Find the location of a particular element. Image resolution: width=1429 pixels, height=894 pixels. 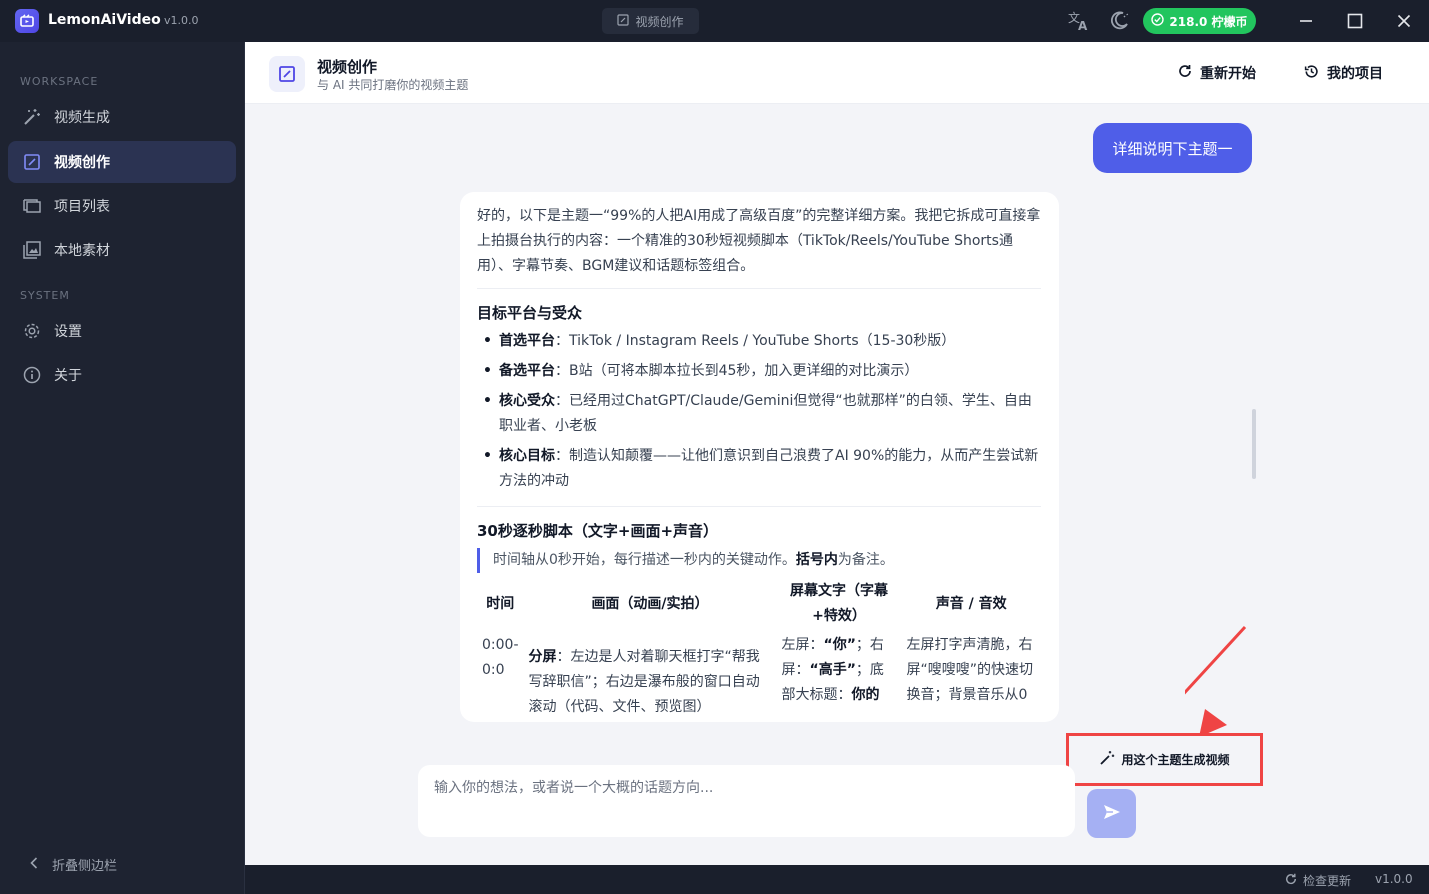

app-name: LemonAiVideo is located at coordinates (104, 20).